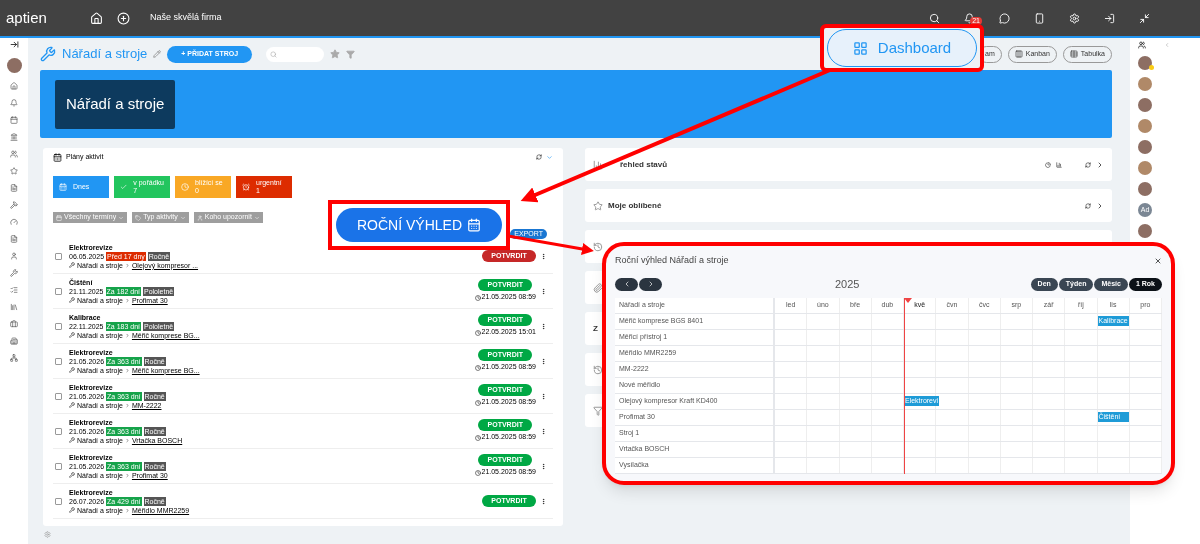 The image size is (1200, 544). I want to click on next-button, so click(650, 284).